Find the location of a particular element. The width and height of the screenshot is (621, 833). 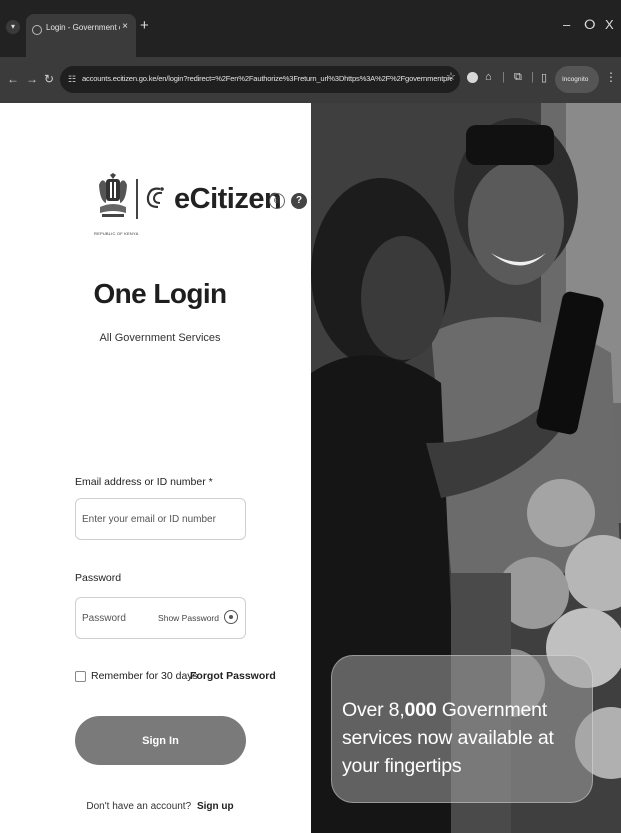

page-title: One Login is located at coordinates (160, 293).